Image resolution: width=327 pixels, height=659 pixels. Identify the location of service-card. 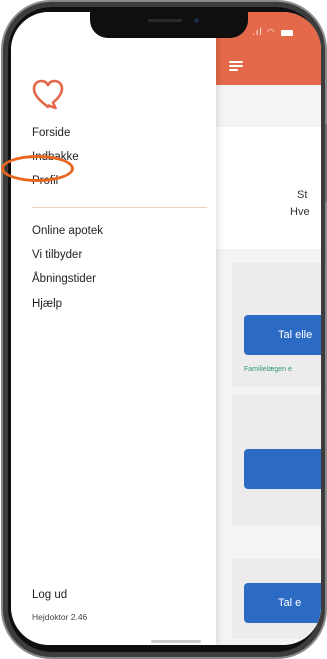
(276, 460).